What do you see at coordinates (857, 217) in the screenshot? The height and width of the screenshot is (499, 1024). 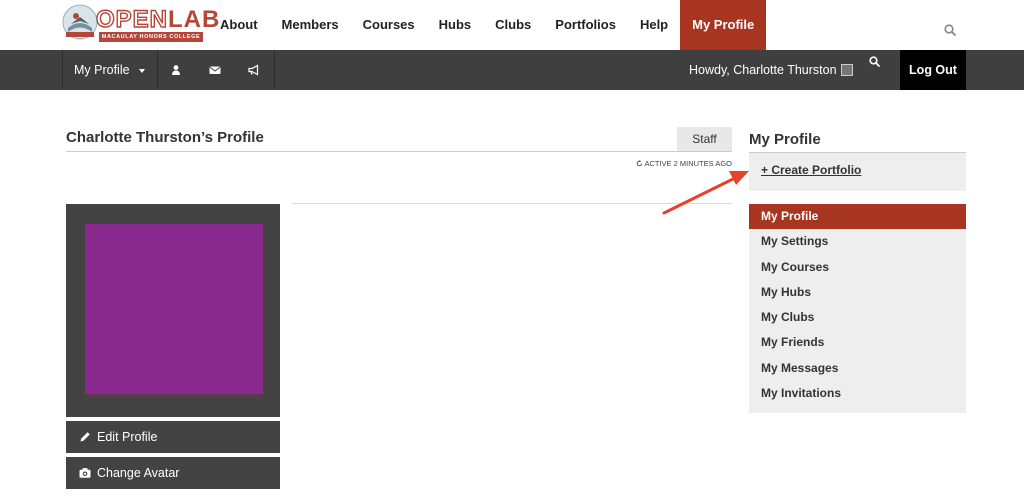 I see `sidebar-item-my-profile: My Profile` at bounding box center [857, 217].